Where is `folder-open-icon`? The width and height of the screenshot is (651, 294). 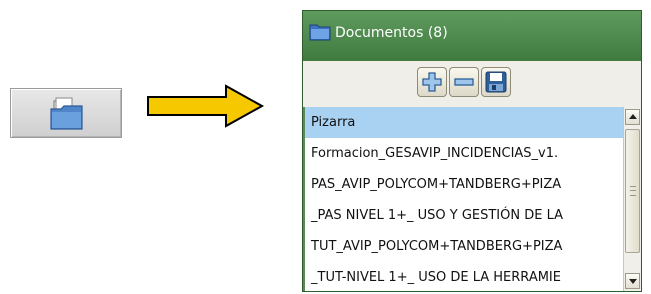 folder-open-icon is located at coordinates (66, 113).